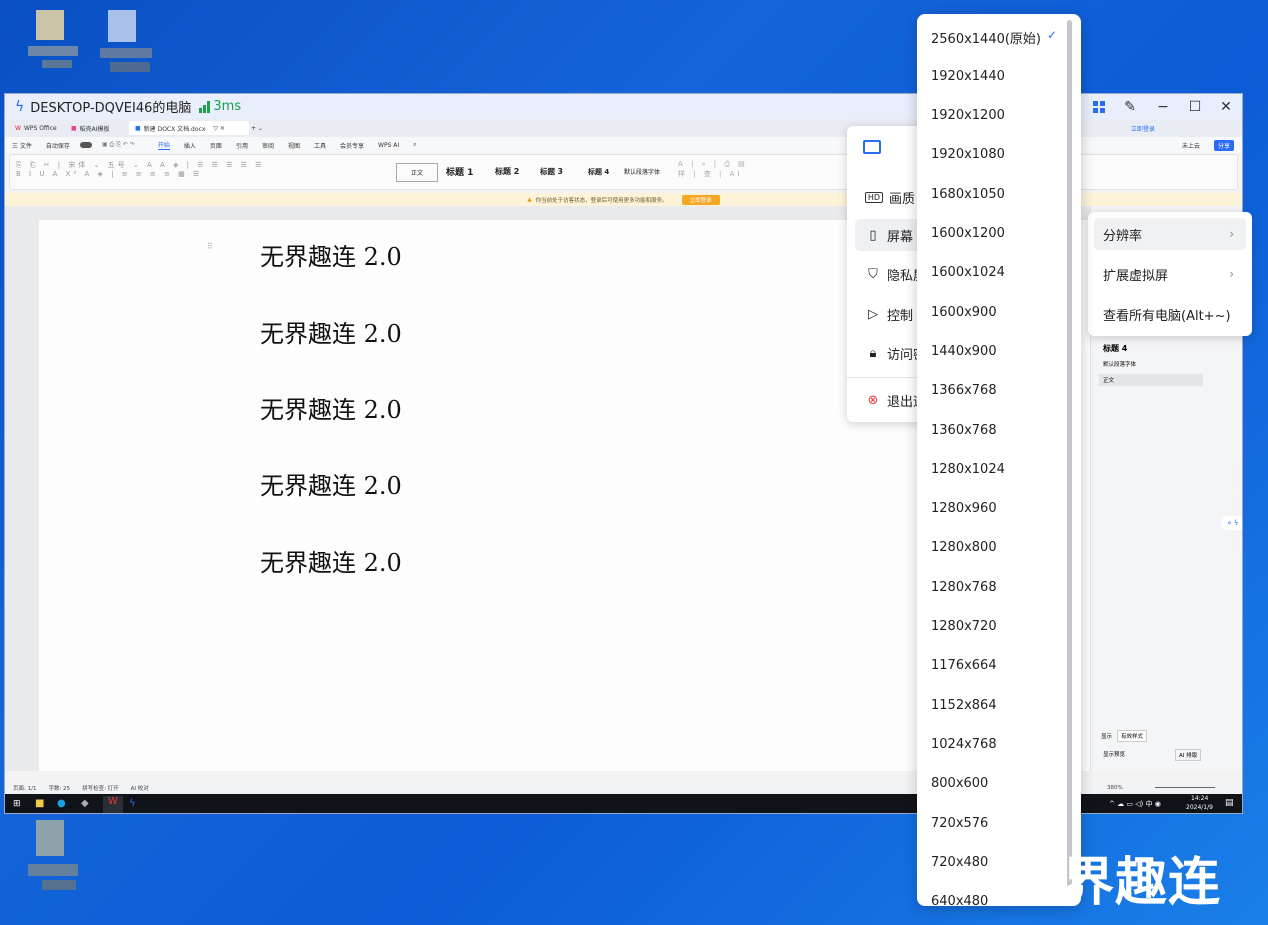 The height and width of the screenshot is (925, 1268). I want to click on resolution-option: 1152x864, so click(999, 705).